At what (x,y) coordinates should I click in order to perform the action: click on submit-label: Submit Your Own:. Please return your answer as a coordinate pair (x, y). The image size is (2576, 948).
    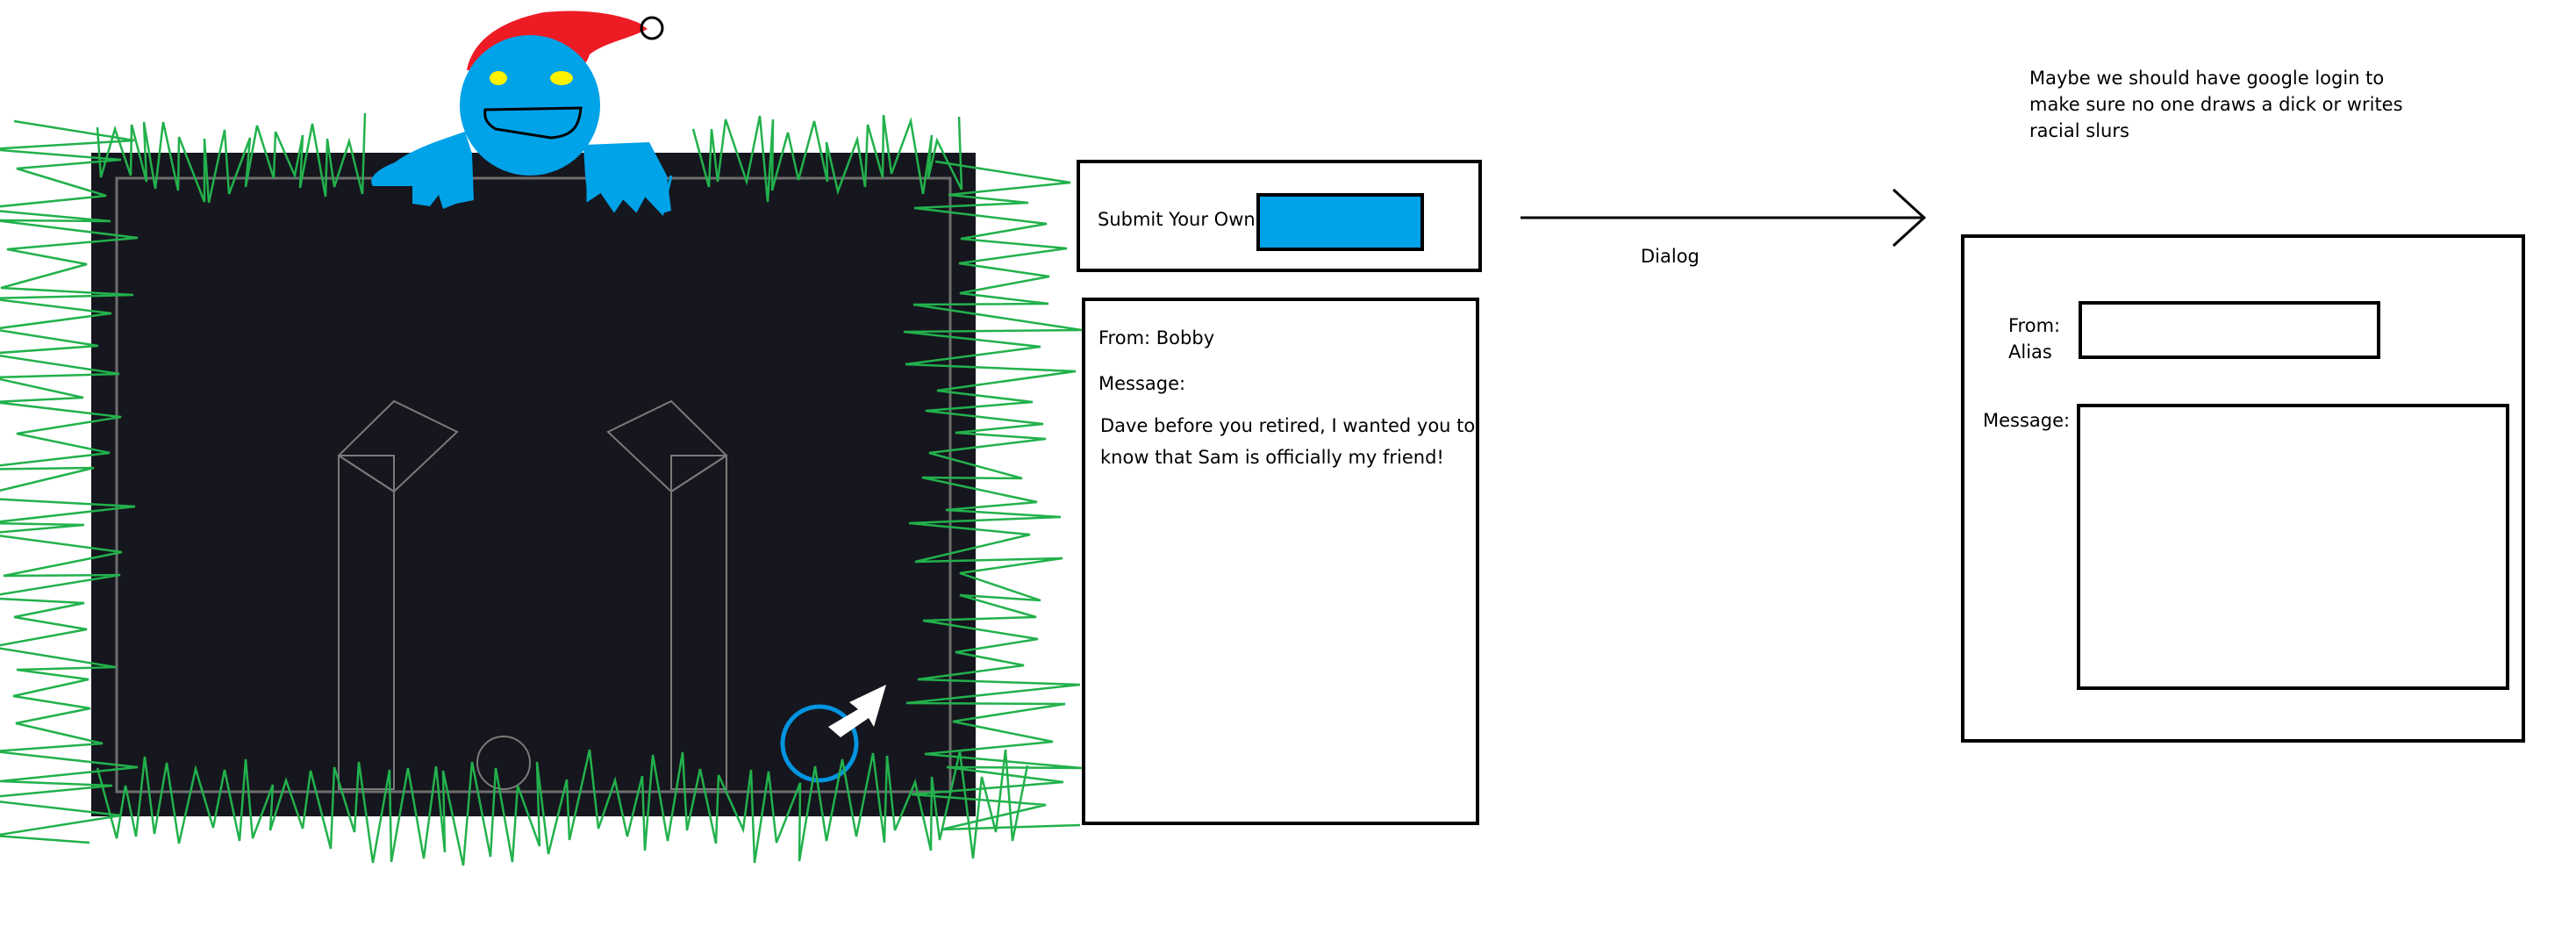
    Looking at the image, I should click on (1180, 220).